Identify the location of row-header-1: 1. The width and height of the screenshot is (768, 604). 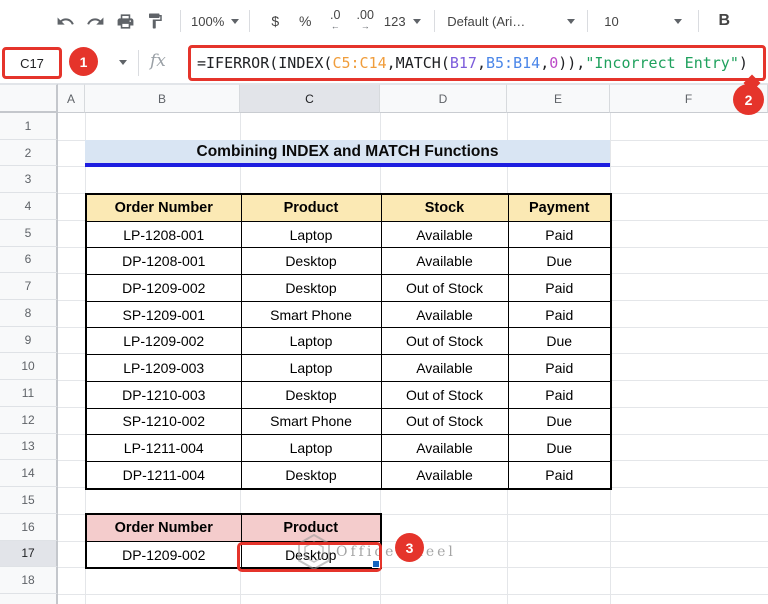
(29, 126).